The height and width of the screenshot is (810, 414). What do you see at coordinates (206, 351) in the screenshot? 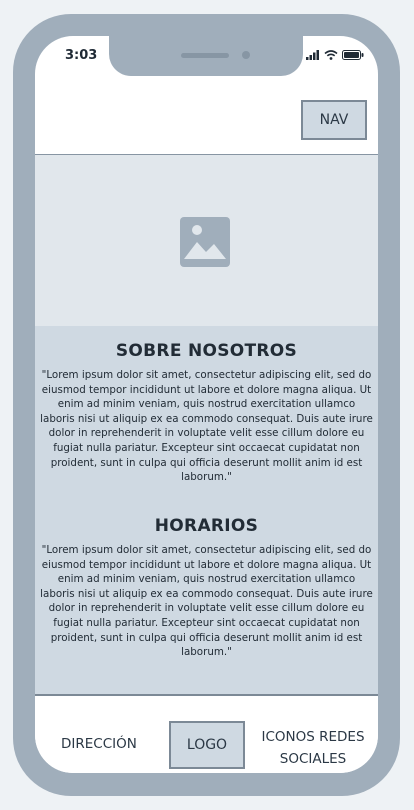
I see `section-title: SOBRE NOSOTROS` at bounding box center [206, 351].